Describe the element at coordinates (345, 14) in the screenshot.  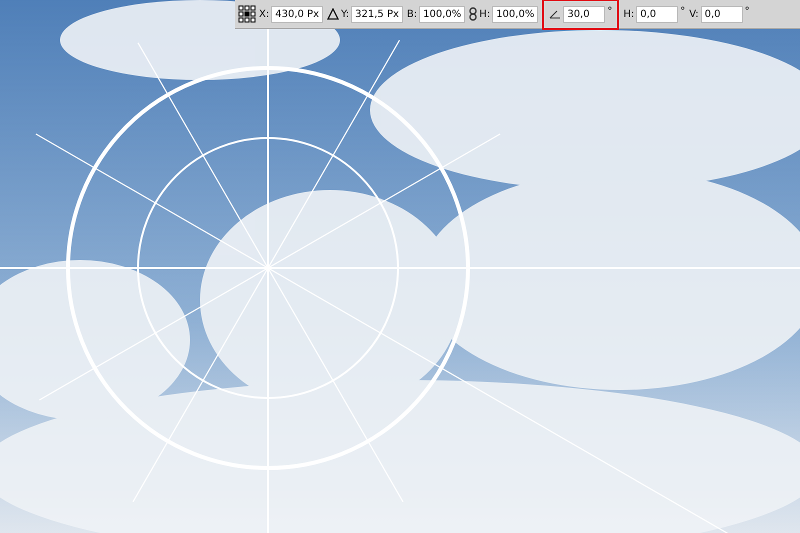
I see `field-label: Y:` at that location.